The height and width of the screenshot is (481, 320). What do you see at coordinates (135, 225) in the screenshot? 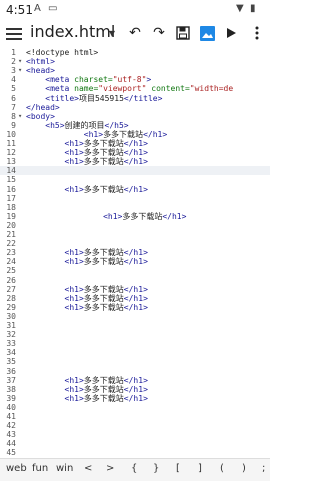
I see `code-line: 20` at bounding box center [135, 225].